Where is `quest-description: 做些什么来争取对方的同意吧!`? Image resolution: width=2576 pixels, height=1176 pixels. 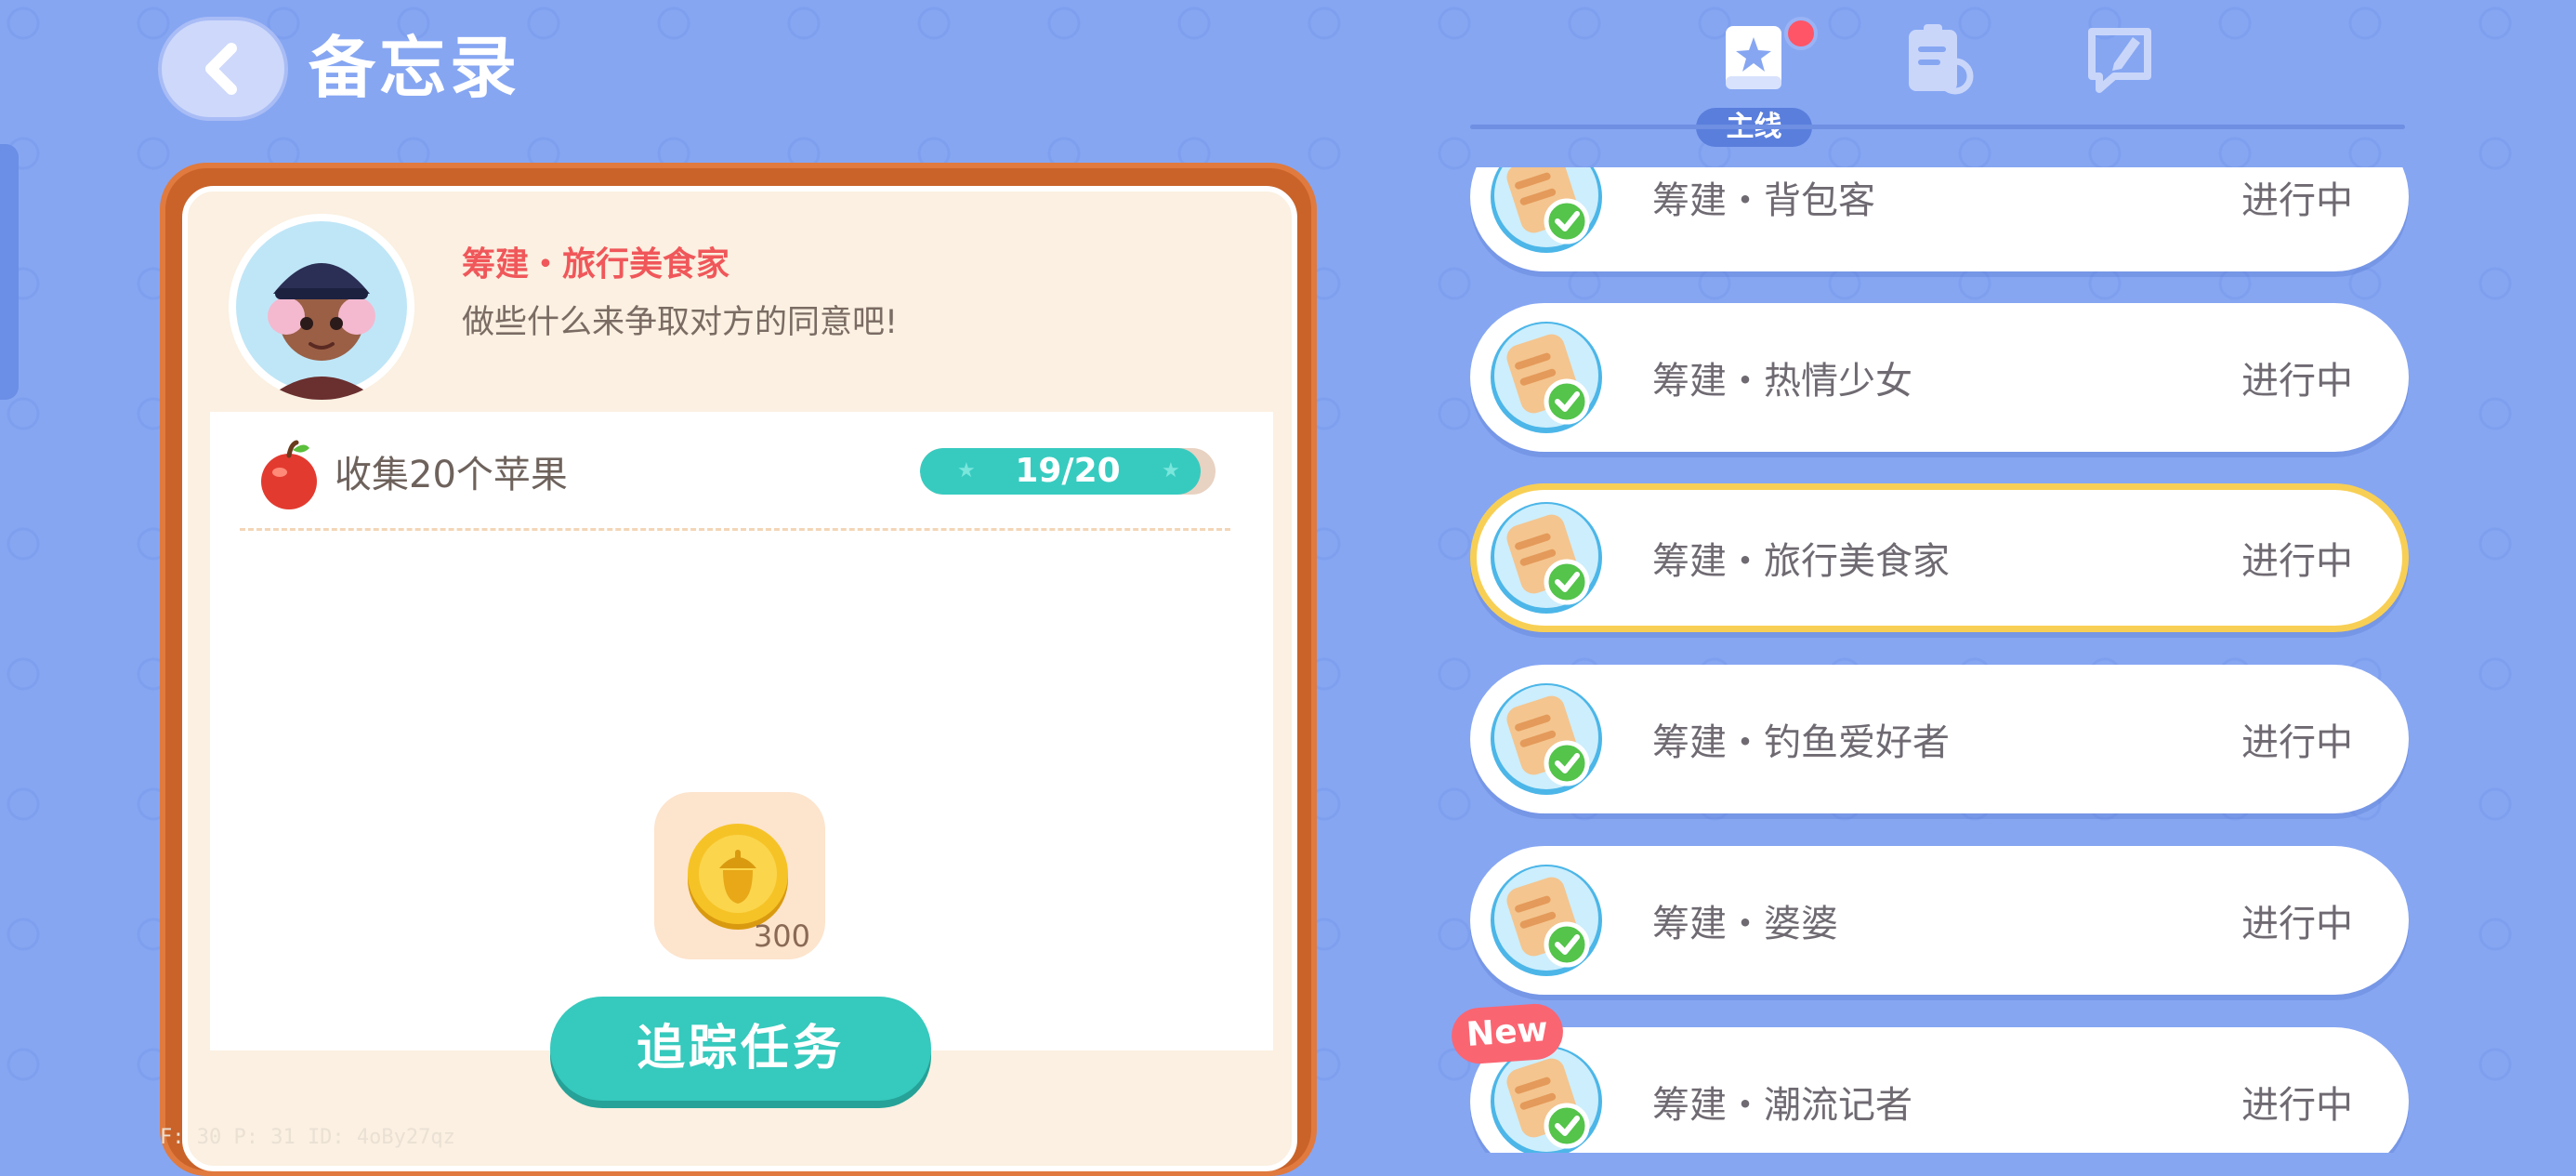 quest-description: 做些什么来争取对方的同意吧! is located at coordinates (680, 322).